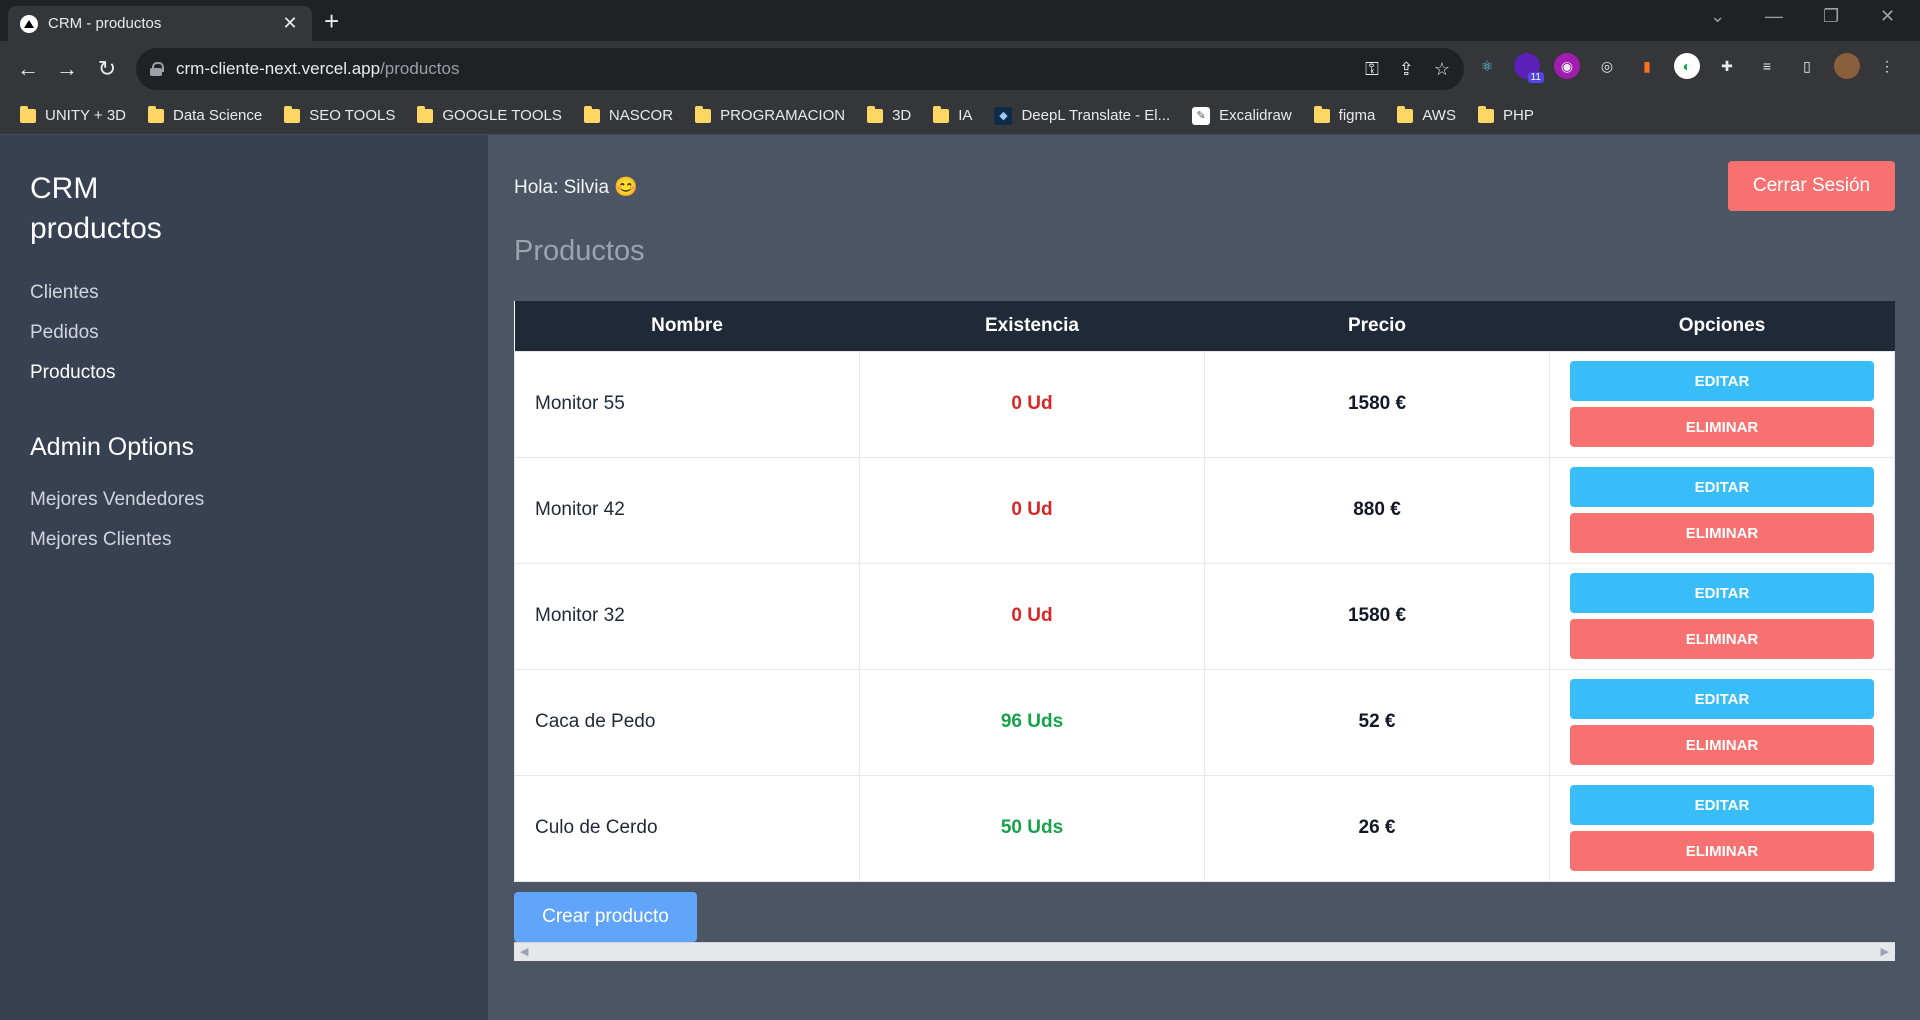 This screenshot has width=1920, height=1020. What do you see at coordinates (1717, 16) in the screenshot?
I see `tab-search-icon: ⌄` at bounding box center [1717, 16].